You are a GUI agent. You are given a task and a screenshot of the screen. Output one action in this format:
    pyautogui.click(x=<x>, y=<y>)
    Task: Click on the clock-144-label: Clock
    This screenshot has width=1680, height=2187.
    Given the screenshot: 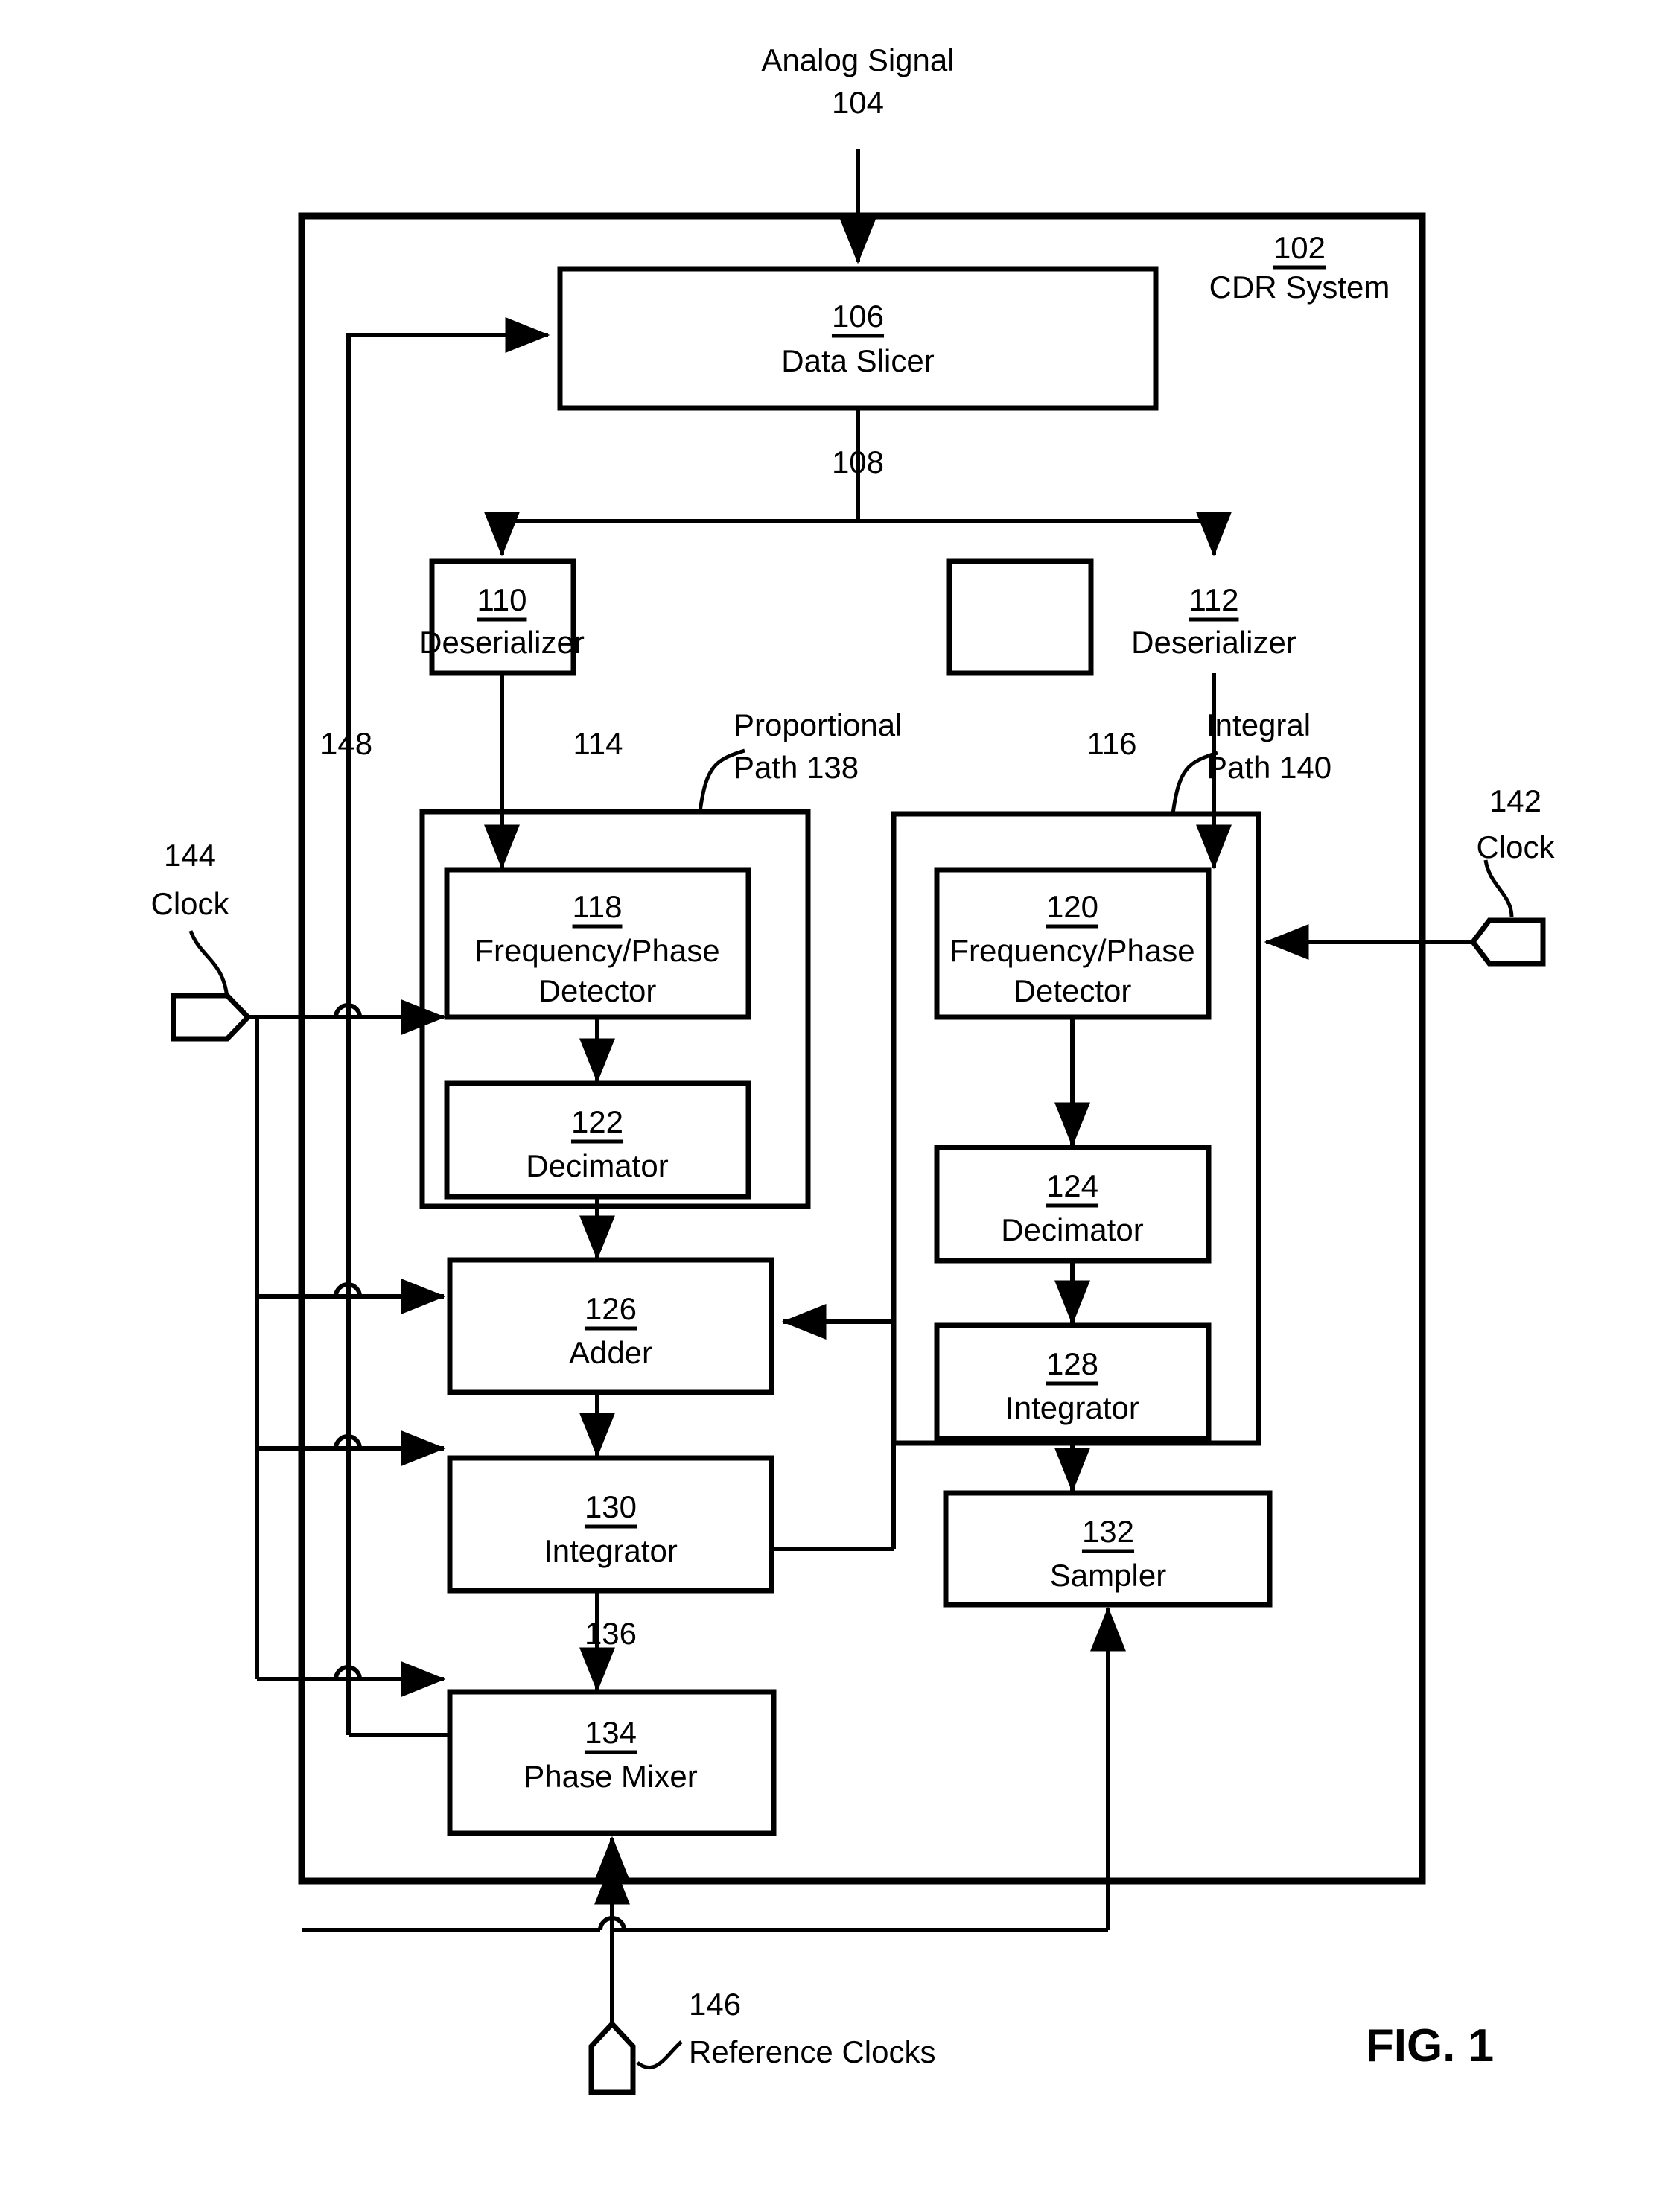 What is the action you would take?
    pyautogui.click(x=189, y=903)
    